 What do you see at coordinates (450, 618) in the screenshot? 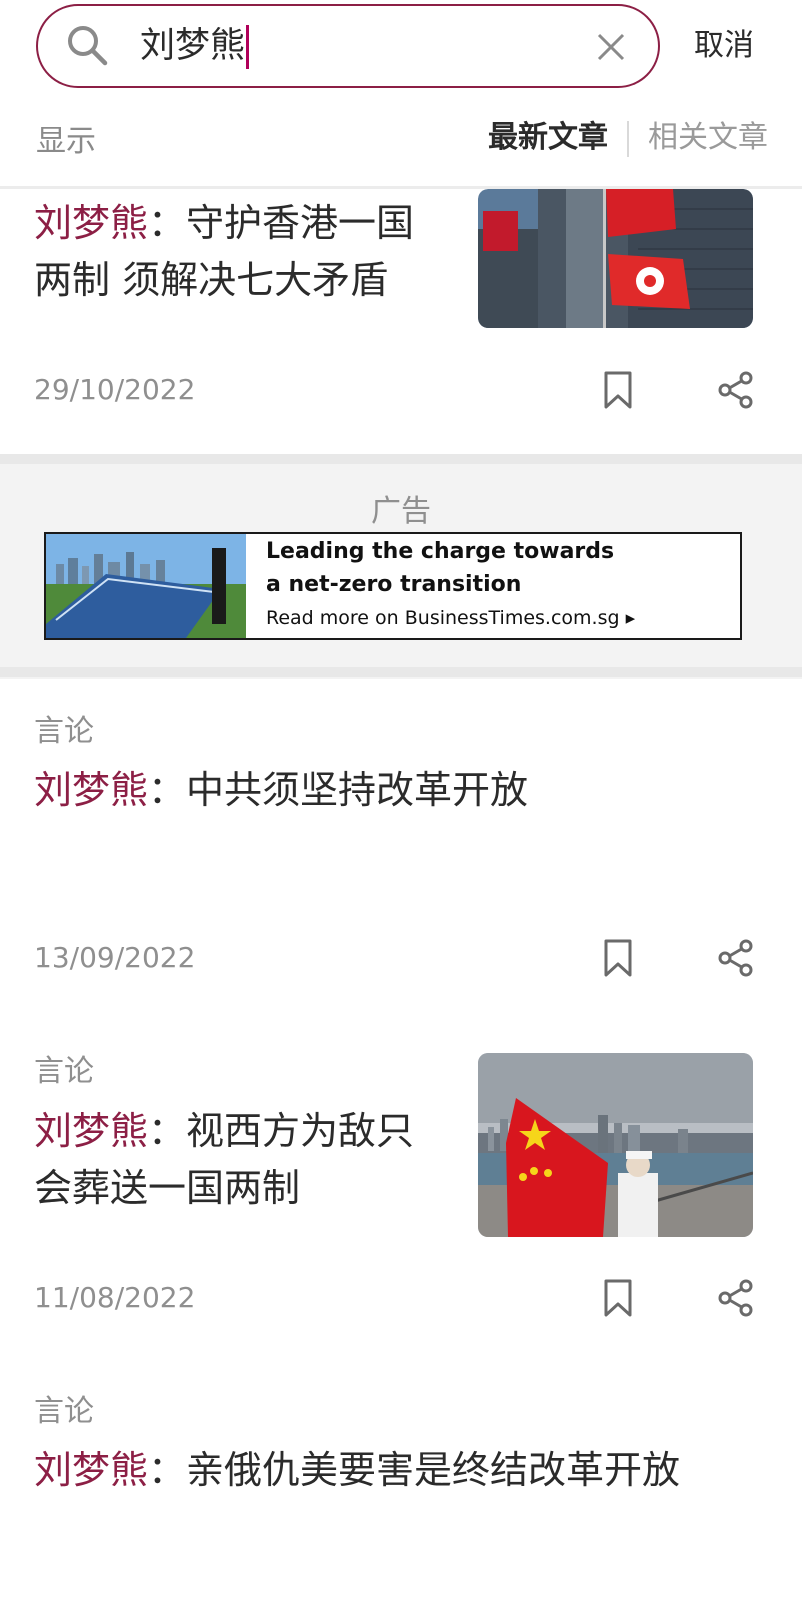
I see `ad-cta: Read more on BusinessTimes.com.sg ▸` at bounding box center [450, 618].